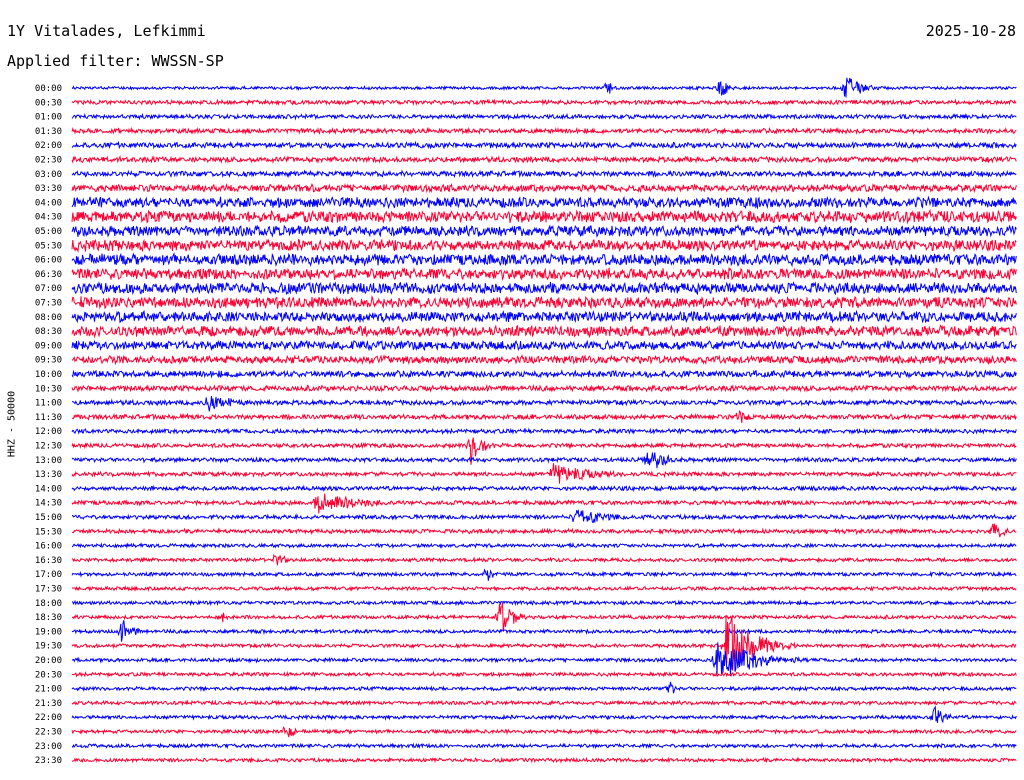 This screenshot has height=780, width=1024. I want to click on row-time-label: 01:00, so click(48, 118).